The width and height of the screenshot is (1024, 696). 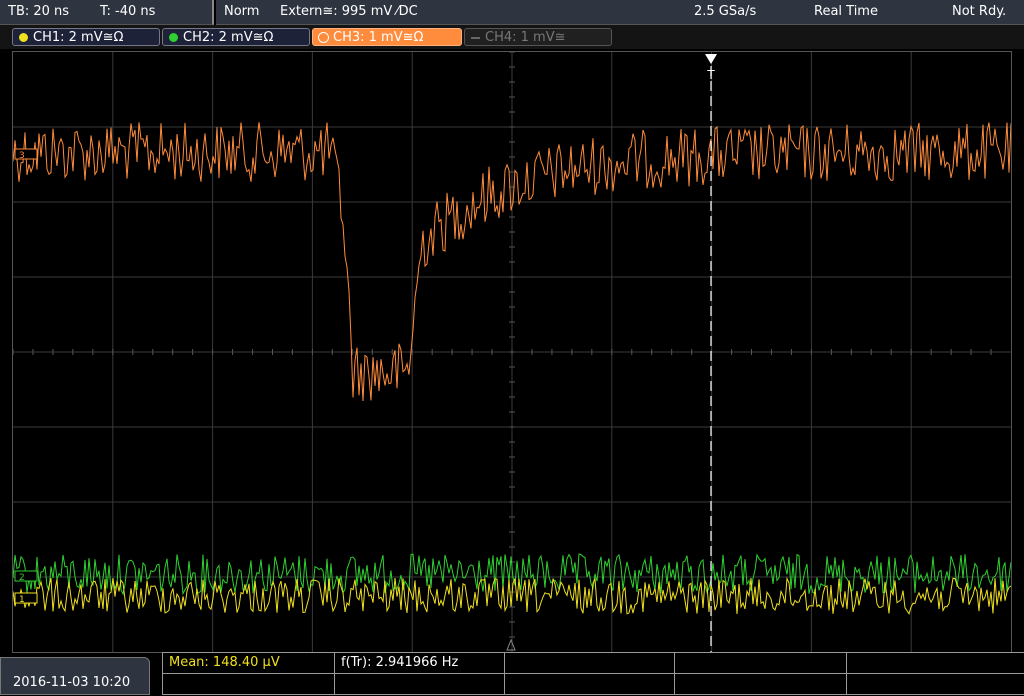 What do you see at coordinates (525, 37) in the screenshot?
I see `ch4-label: CH4: 1 mV≅` at bounding box center [525, 37].